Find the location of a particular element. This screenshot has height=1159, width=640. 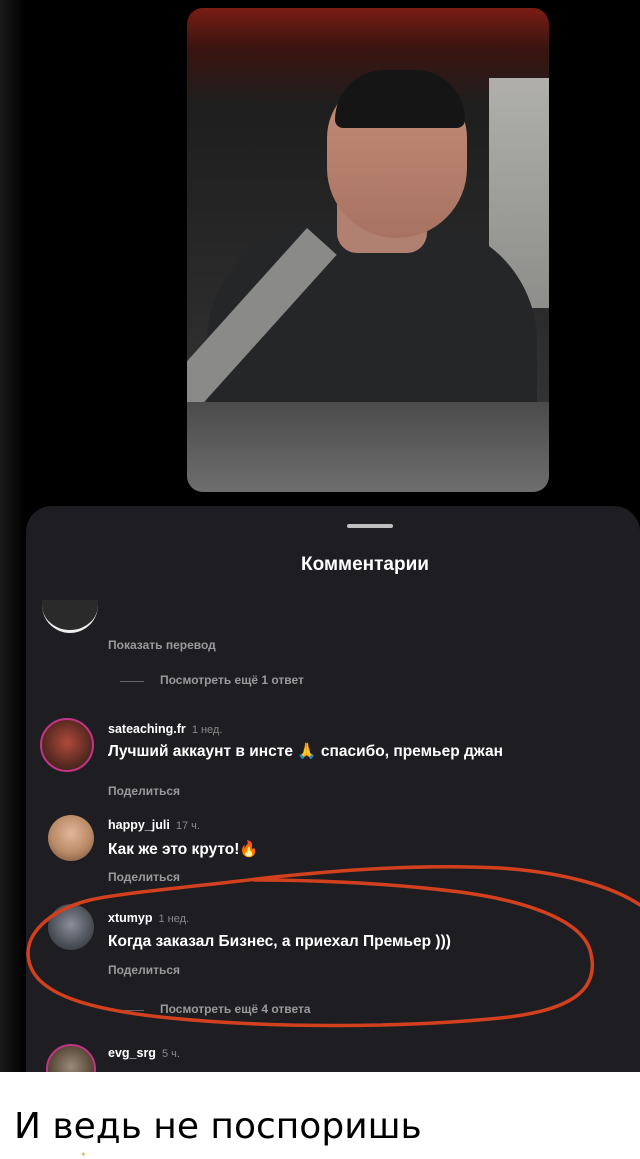

avatar-xtumyp is located at coordinates (71, 927).